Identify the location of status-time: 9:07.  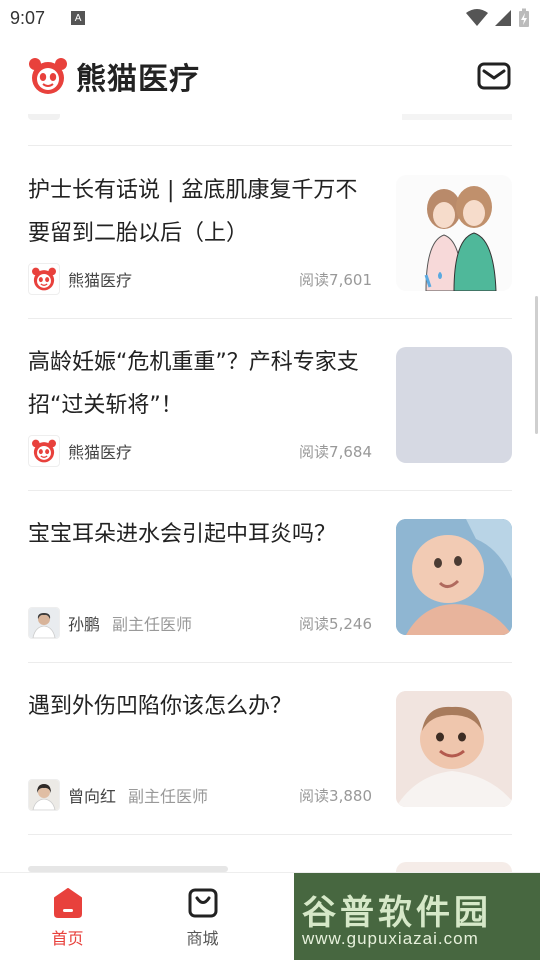
(28, 17).